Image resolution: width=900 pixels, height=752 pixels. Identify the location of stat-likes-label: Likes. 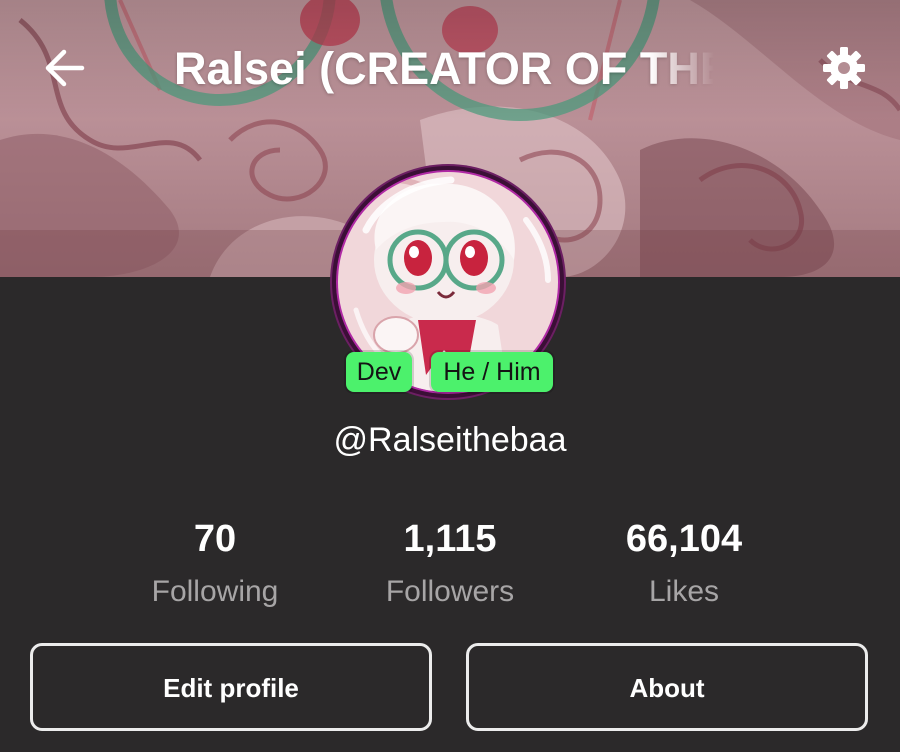
(684, 591).